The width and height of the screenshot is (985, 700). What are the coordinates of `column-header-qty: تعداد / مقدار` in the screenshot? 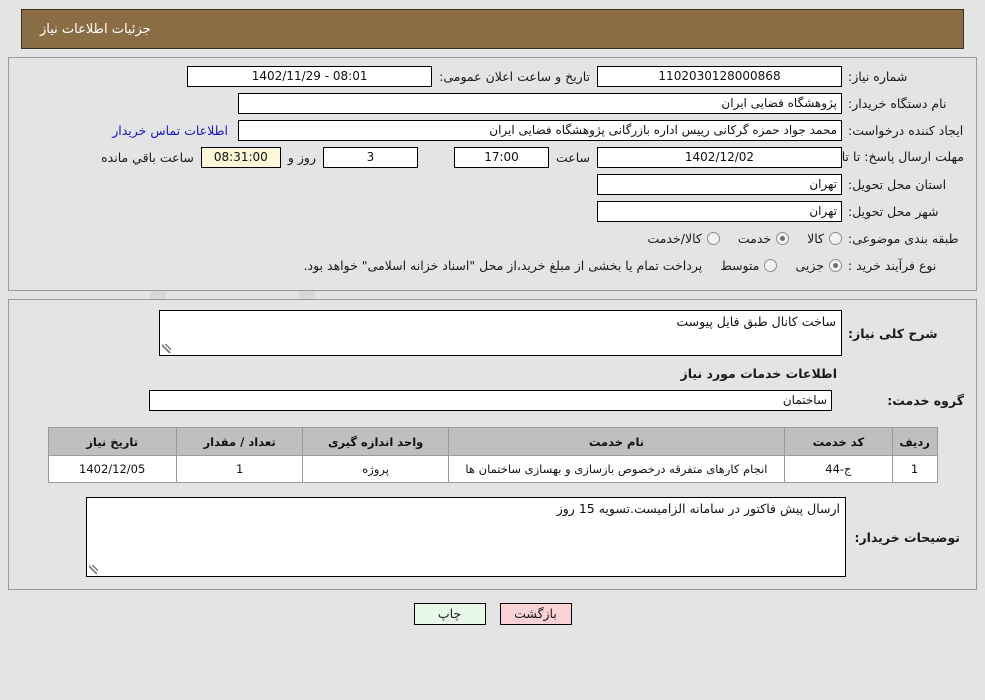 It's located at (239, 441).